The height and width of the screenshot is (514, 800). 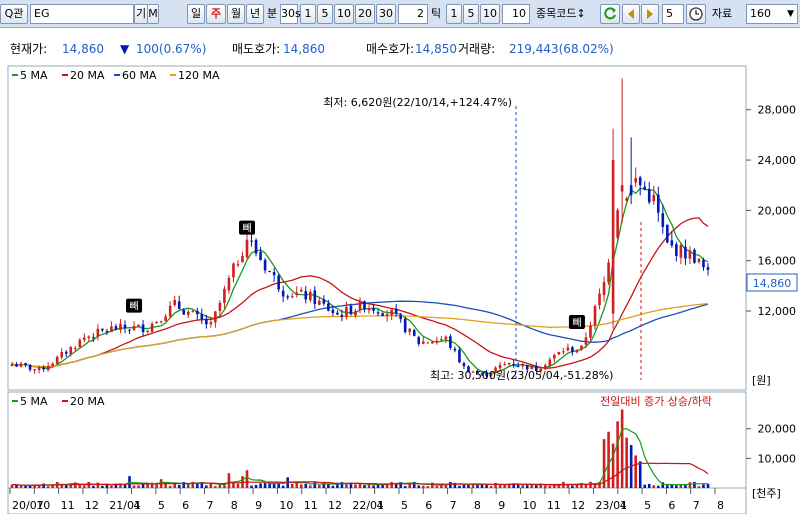 I want to click on period-year-button: 년, so click(x=255, y=14).